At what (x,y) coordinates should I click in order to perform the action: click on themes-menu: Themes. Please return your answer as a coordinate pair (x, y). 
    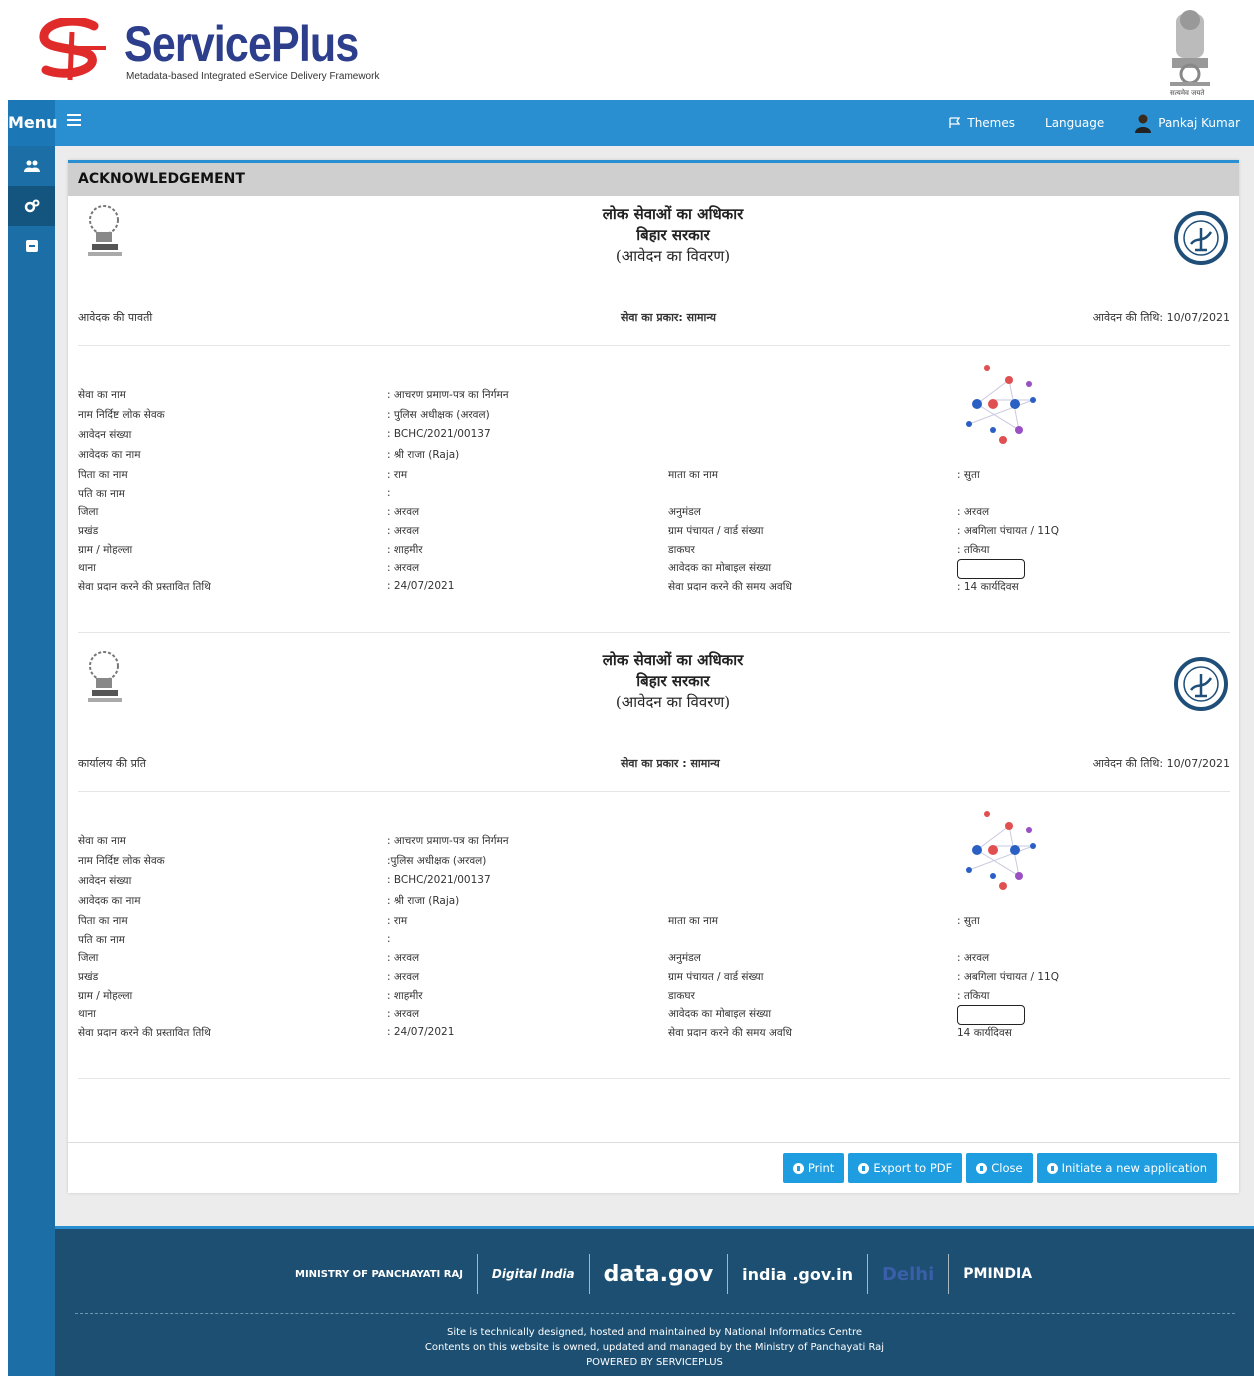
    Looking at the image, I should click on (982, 123).